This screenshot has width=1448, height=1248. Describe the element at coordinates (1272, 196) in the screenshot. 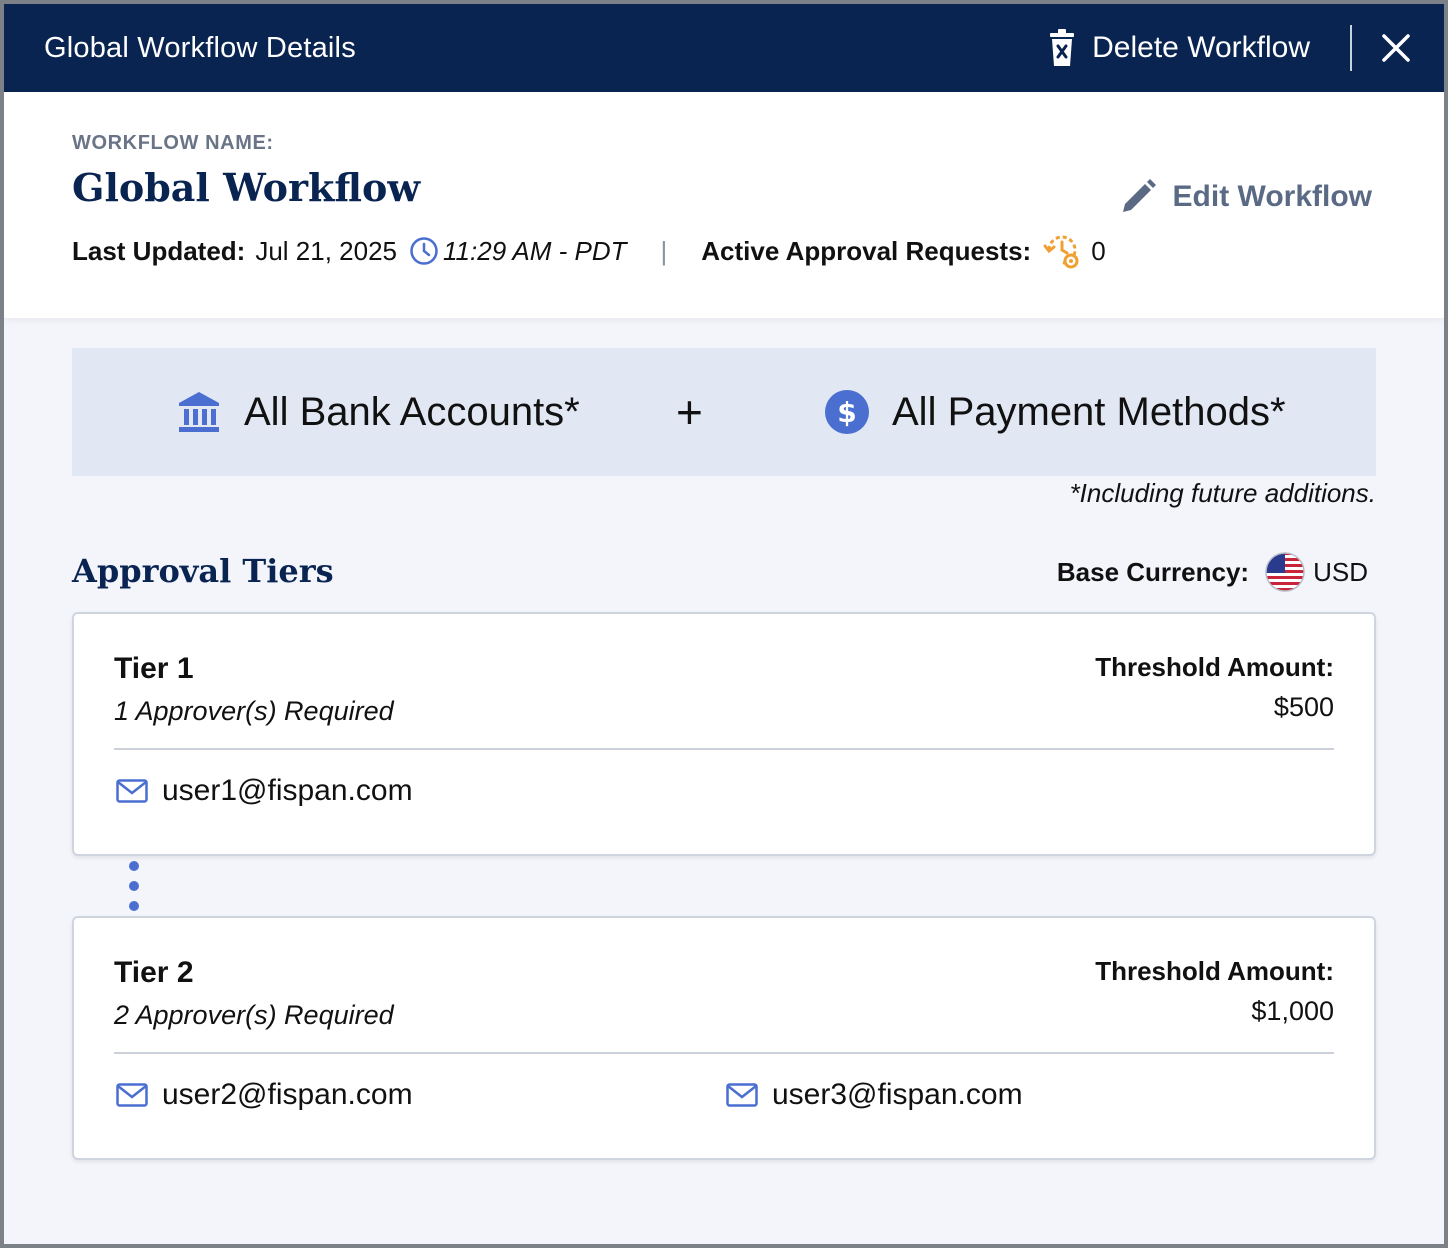

I see `edit-workflow-label: Edit Workflow` at that location.